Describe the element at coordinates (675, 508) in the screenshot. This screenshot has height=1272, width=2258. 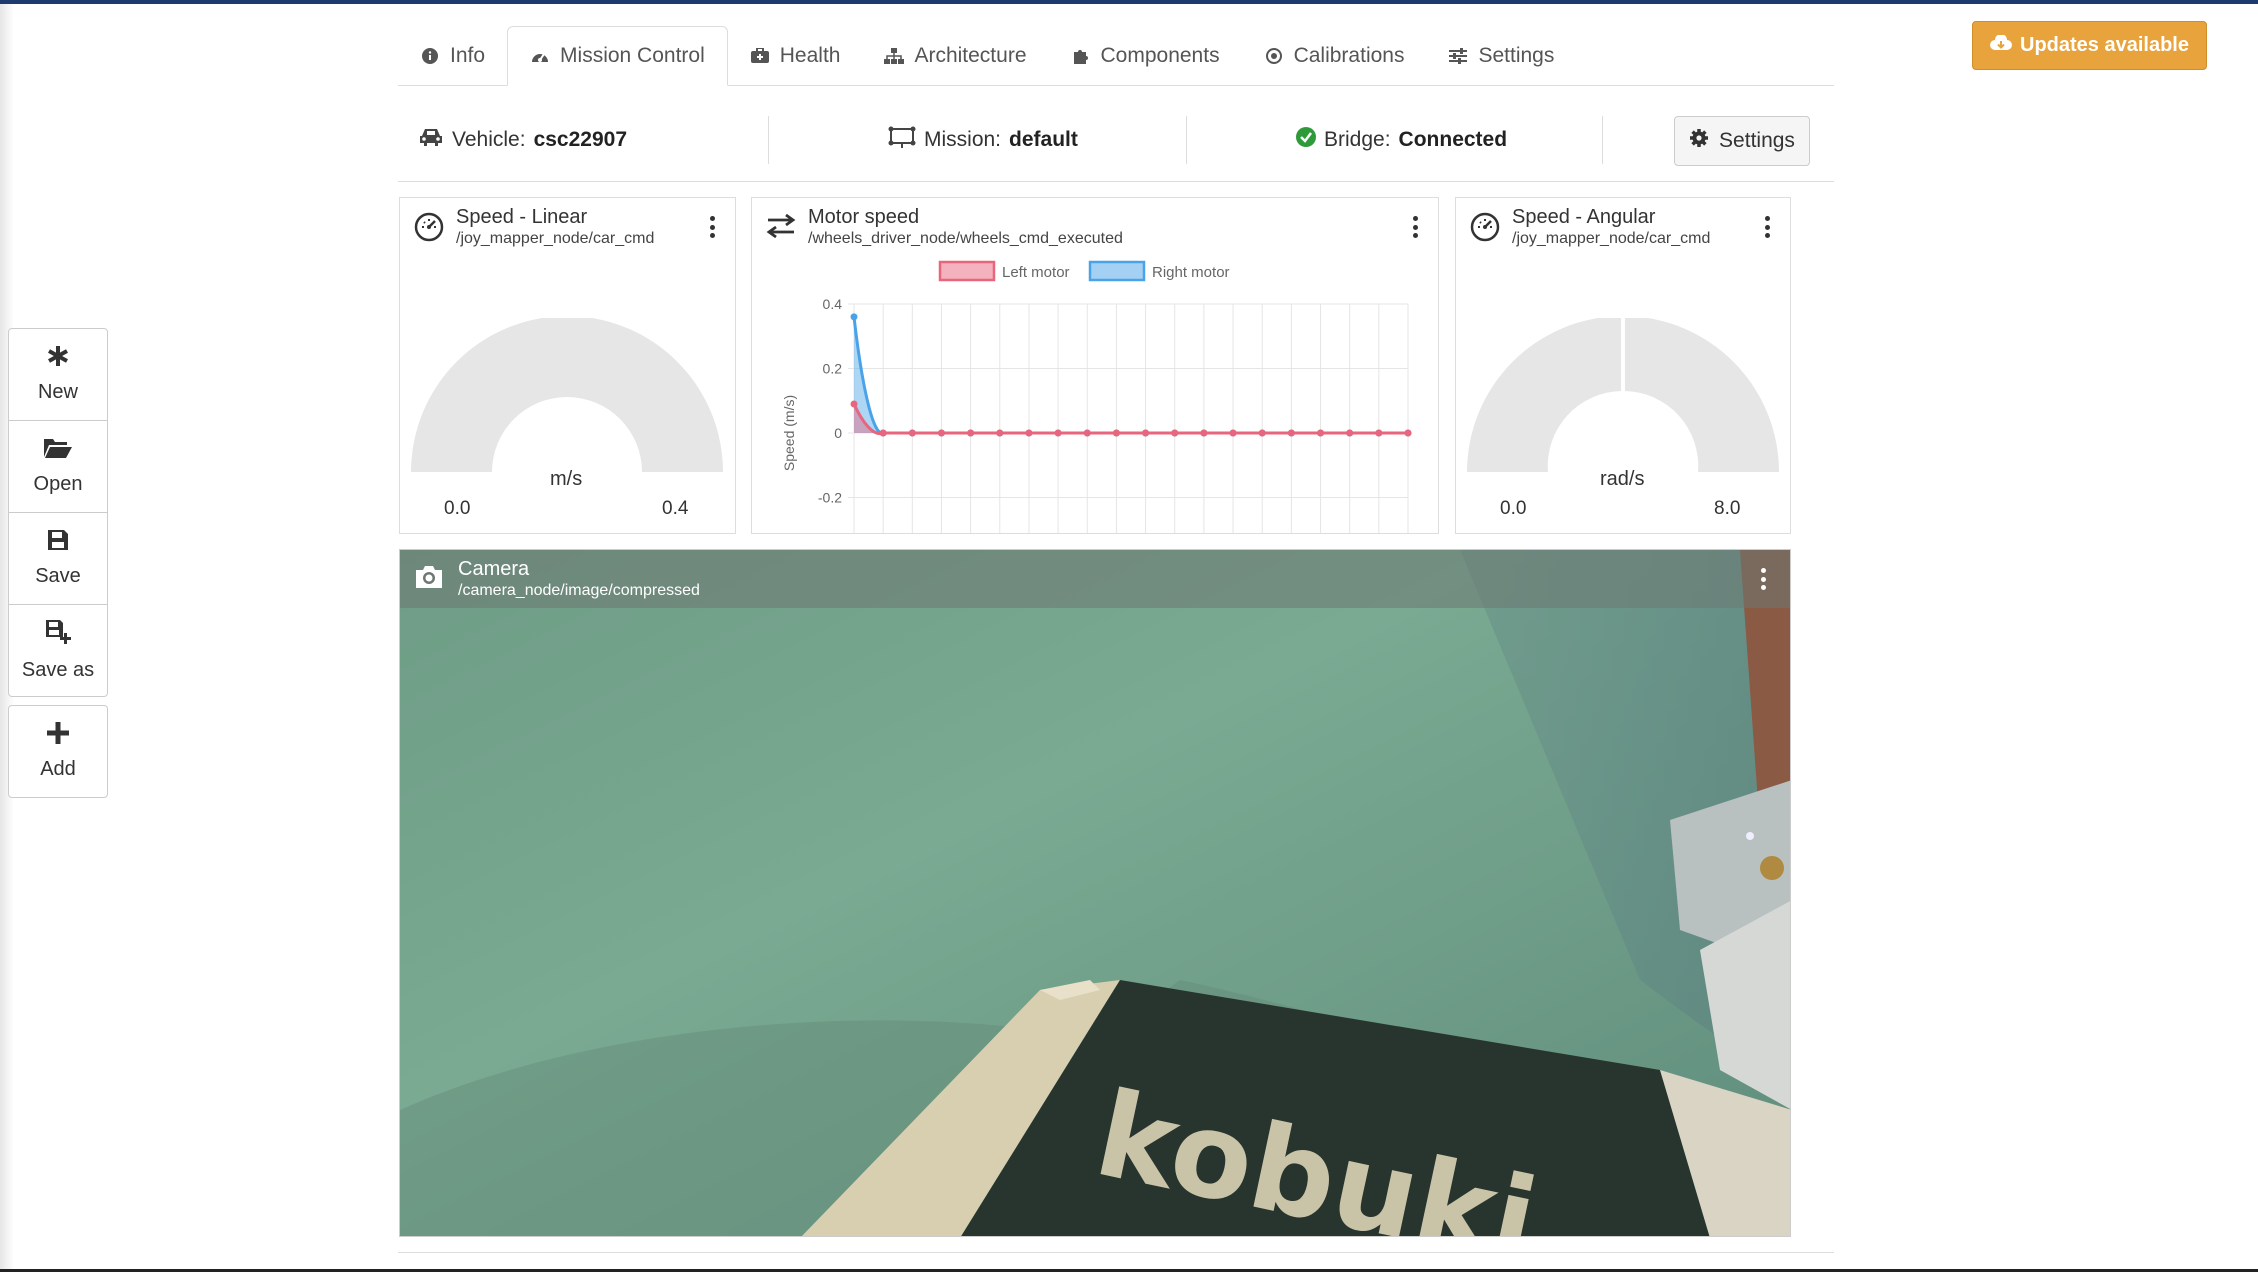
I see `gauge-max: 0.4` at that location.